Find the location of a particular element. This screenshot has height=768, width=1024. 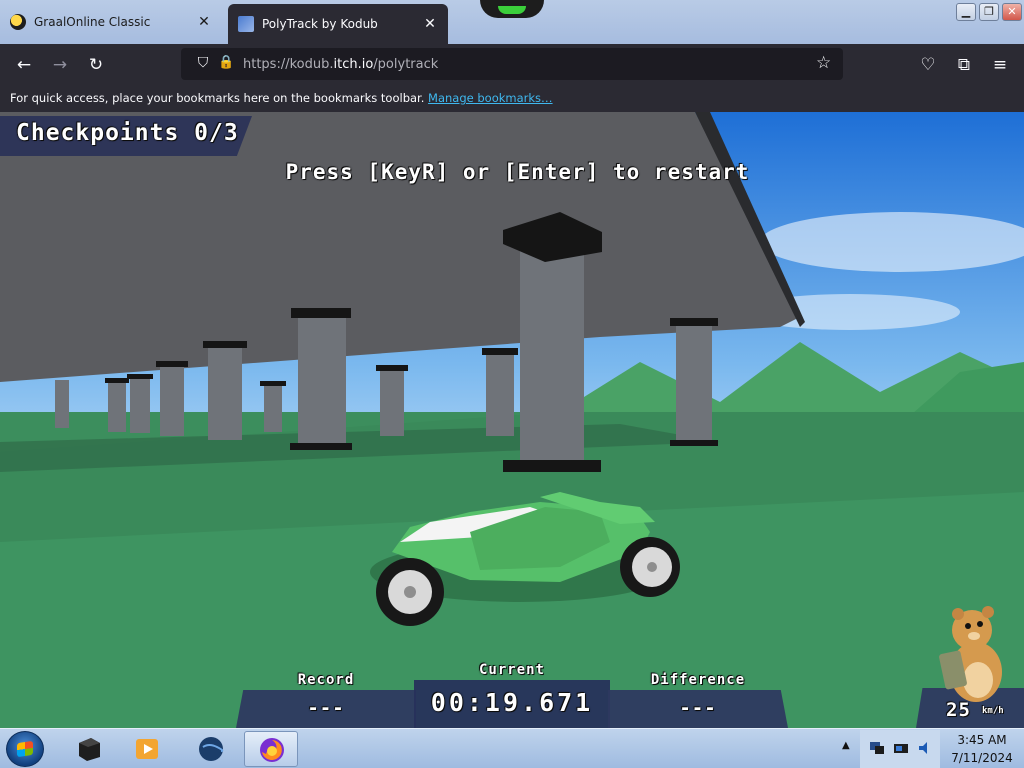

title-ornament-icon is located at coordinates (512, 9).